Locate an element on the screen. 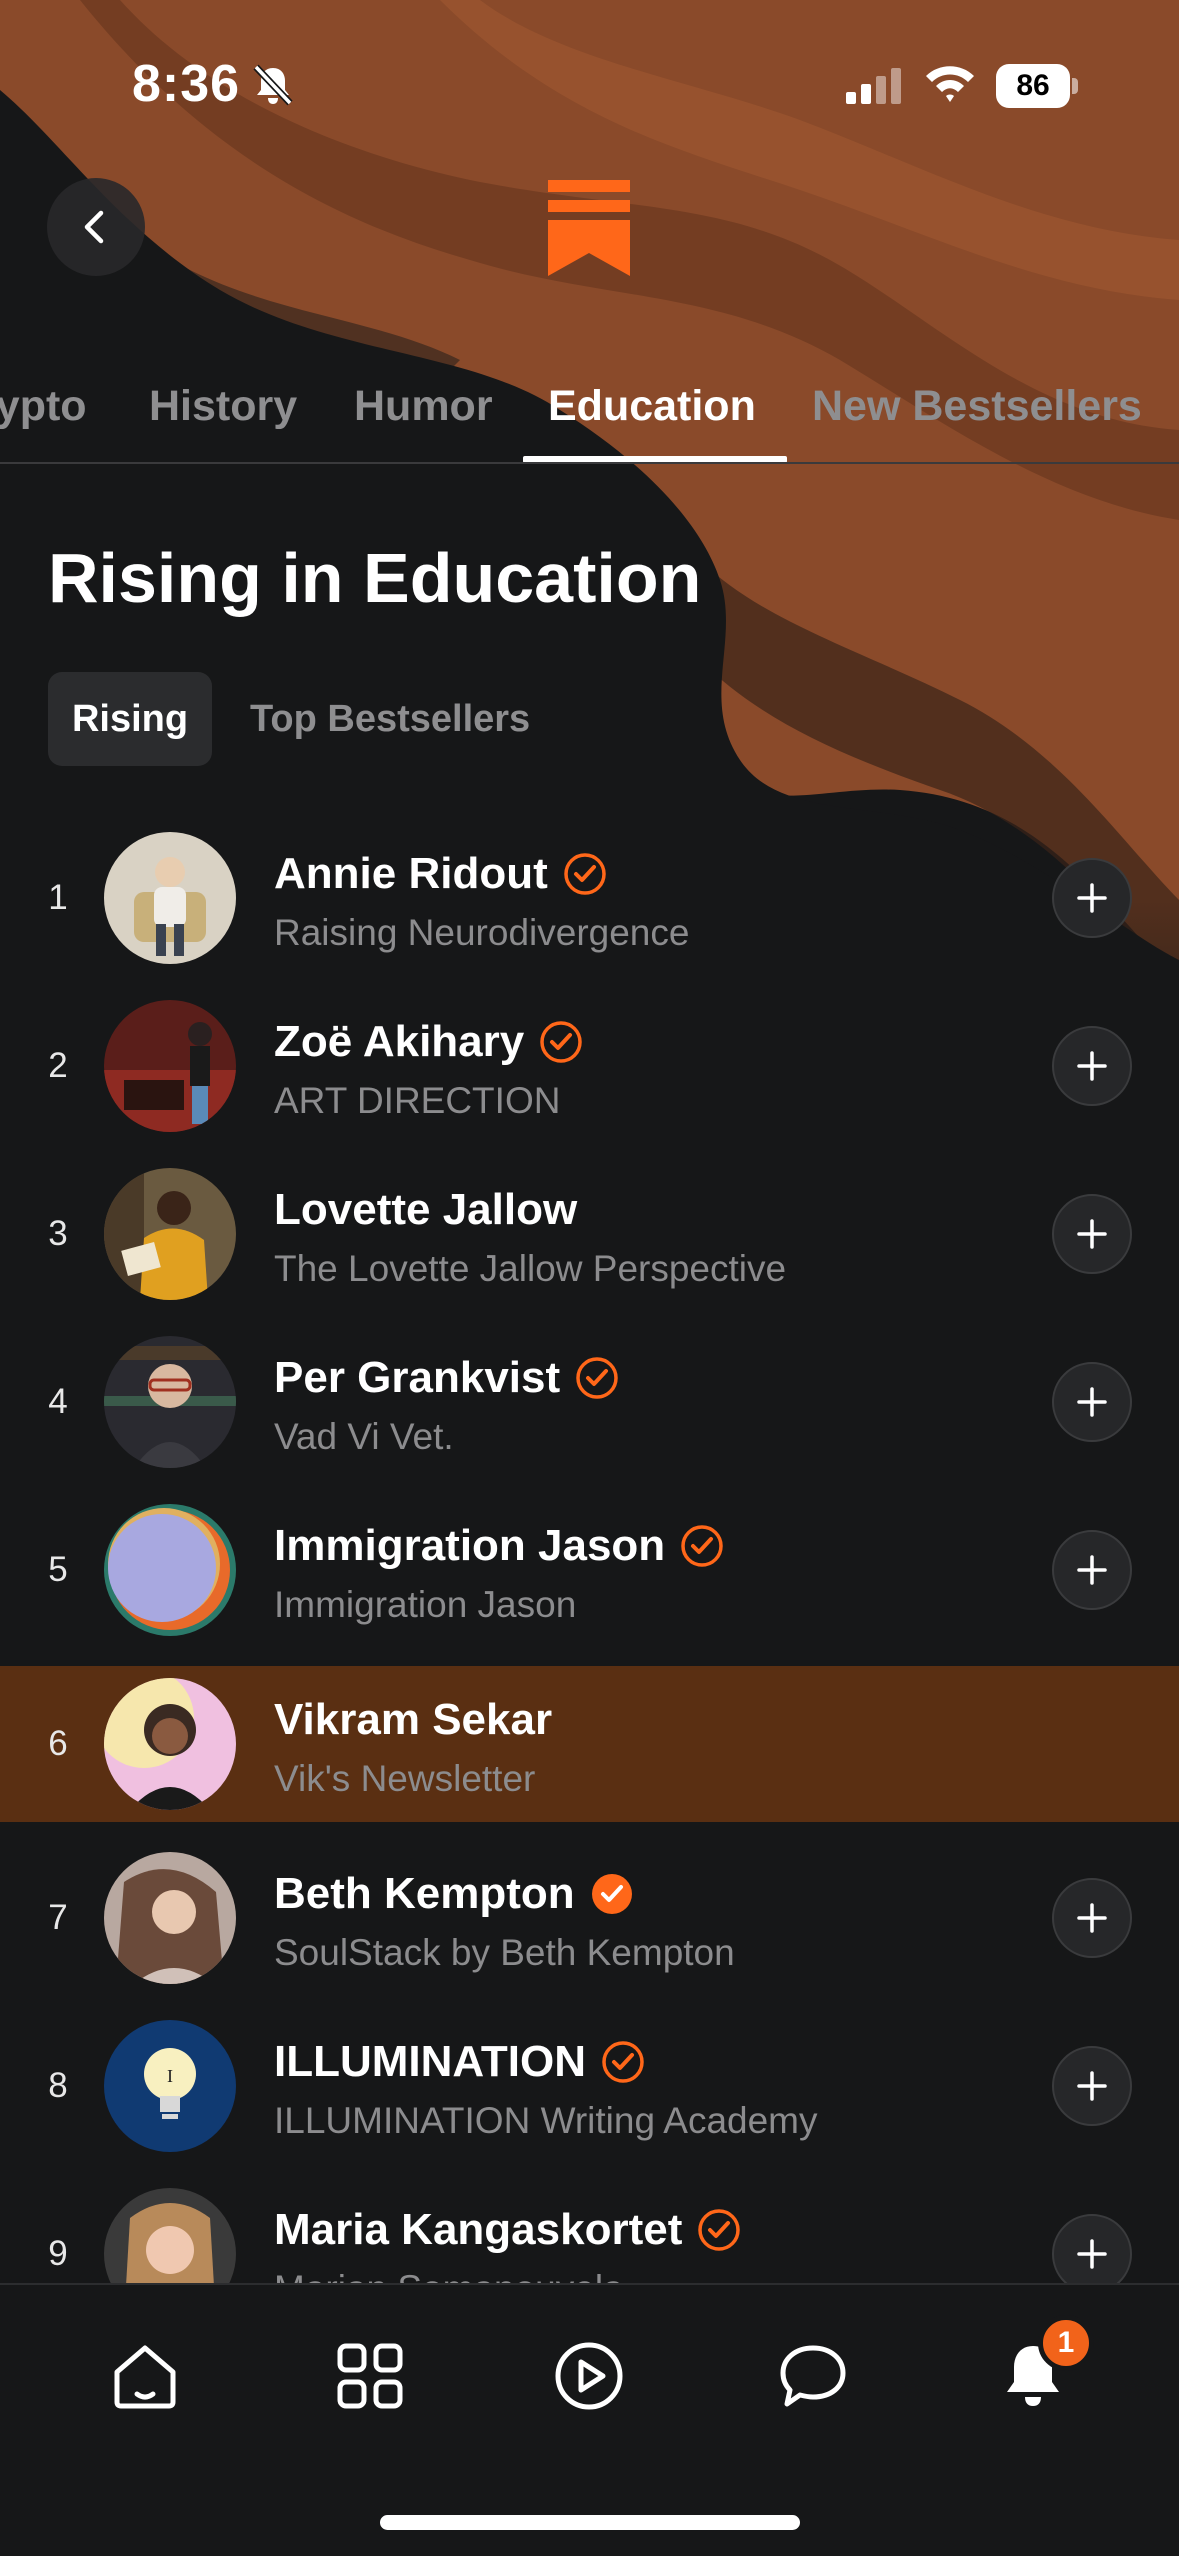  nav-explore-button is located at coordinates (370, 2376).